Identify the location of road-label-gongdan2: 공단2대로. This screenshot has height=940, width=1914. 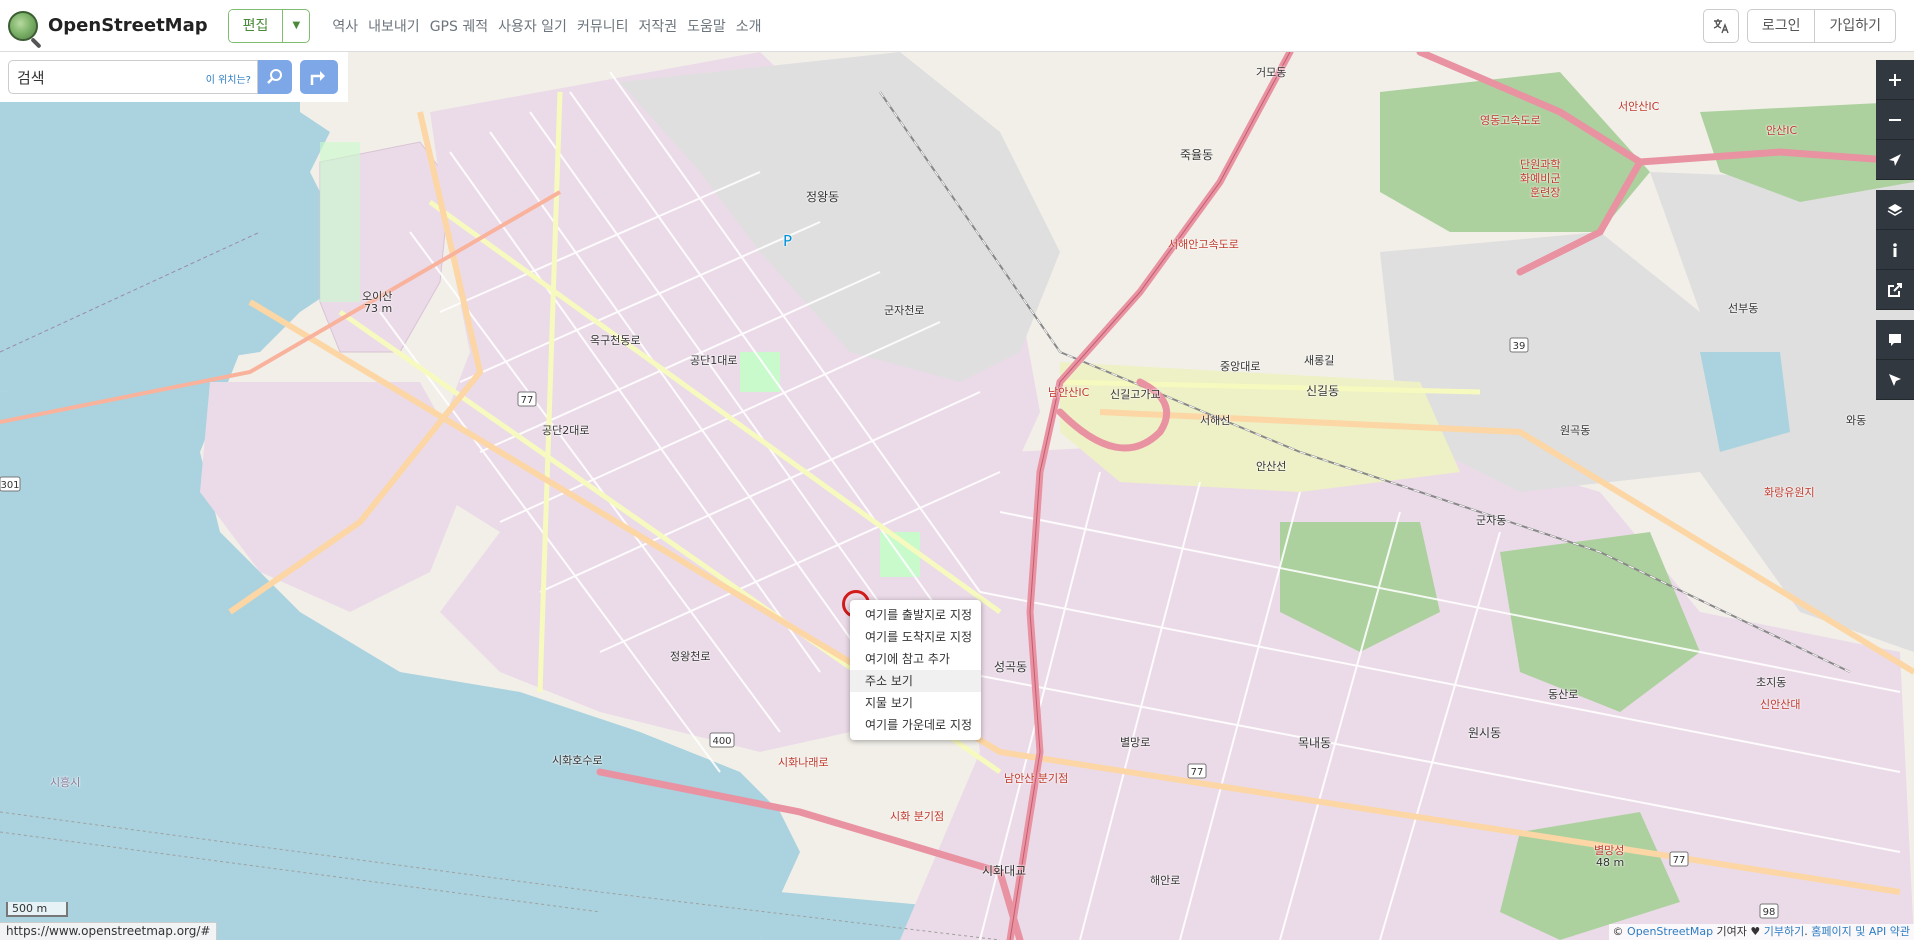
(566, 430).